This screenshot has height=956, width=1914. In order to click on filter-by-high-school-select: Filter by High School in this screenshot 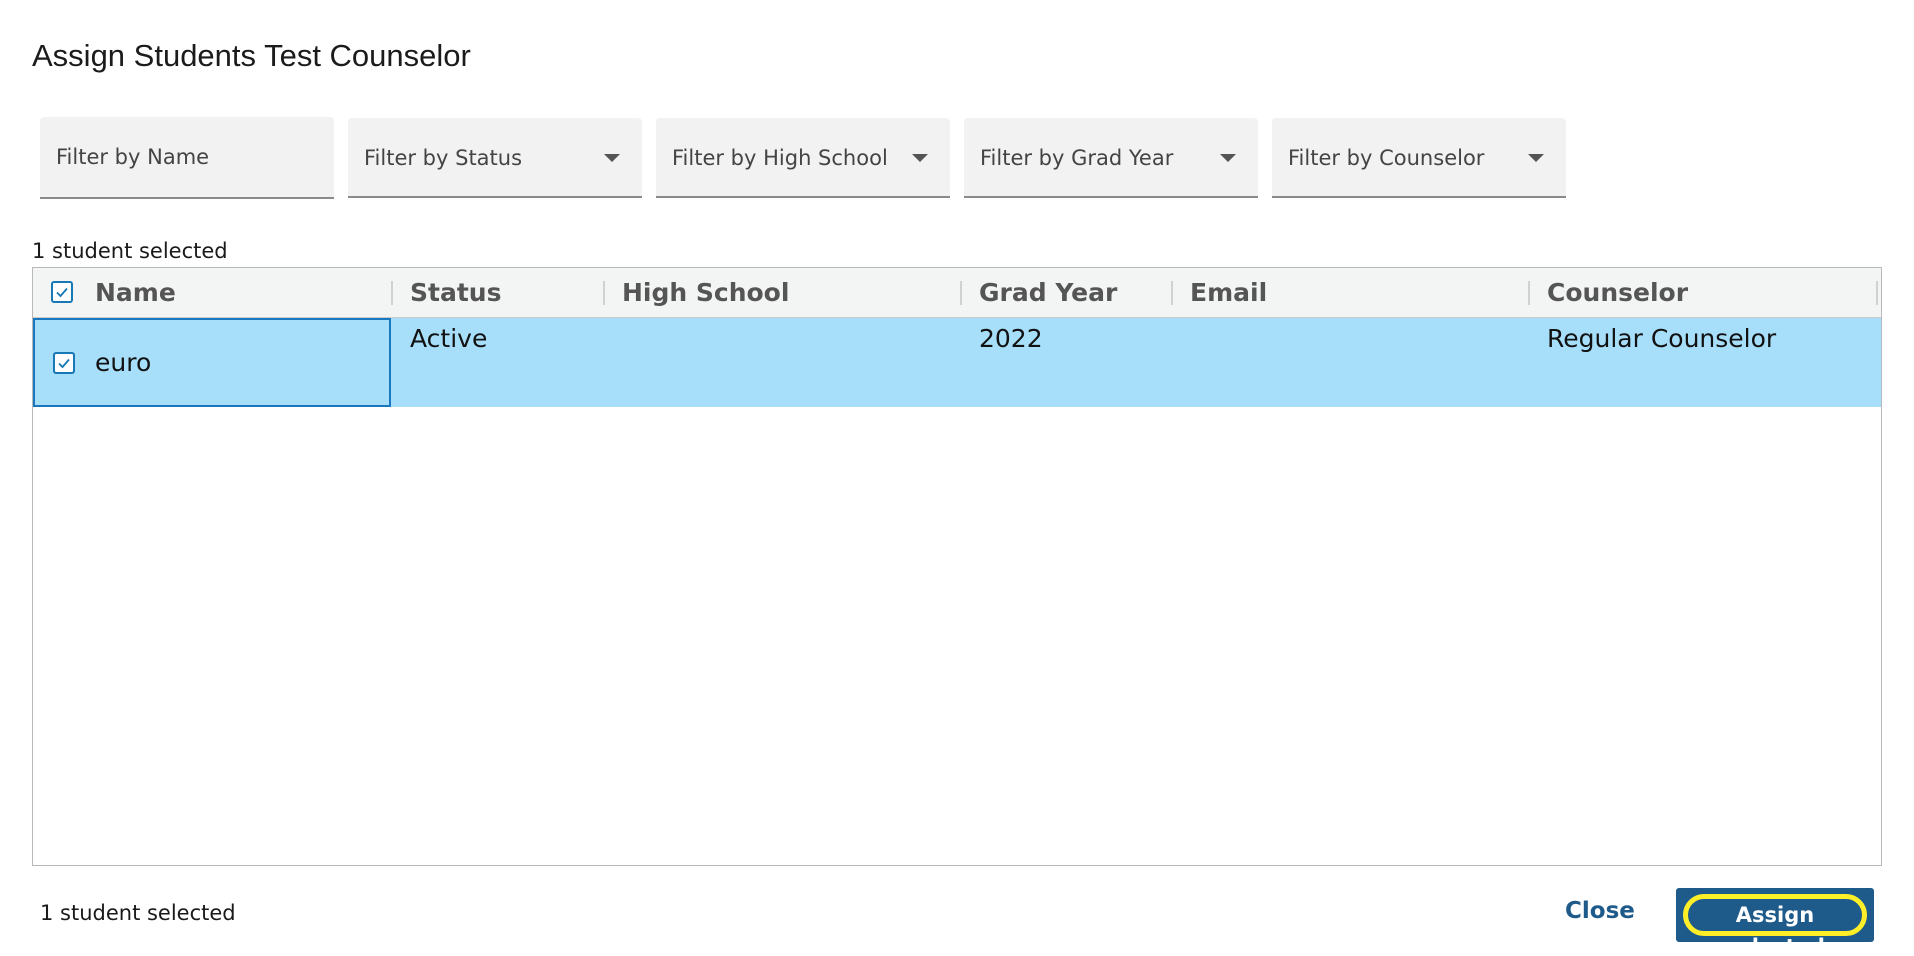, I will do `click(803, 158)`.